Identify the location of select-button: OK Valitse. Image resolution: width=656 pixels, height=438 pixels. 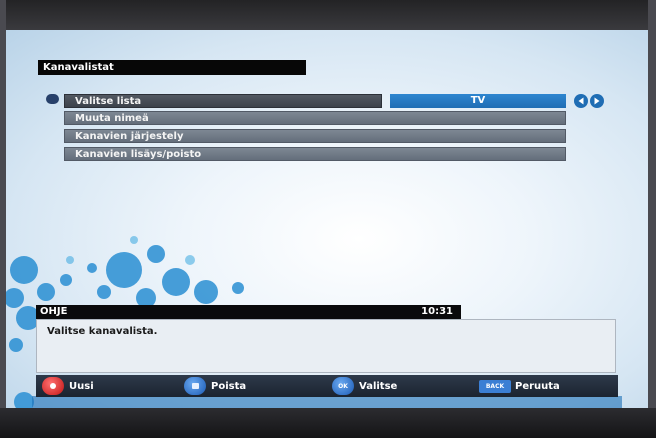
(364, 386).